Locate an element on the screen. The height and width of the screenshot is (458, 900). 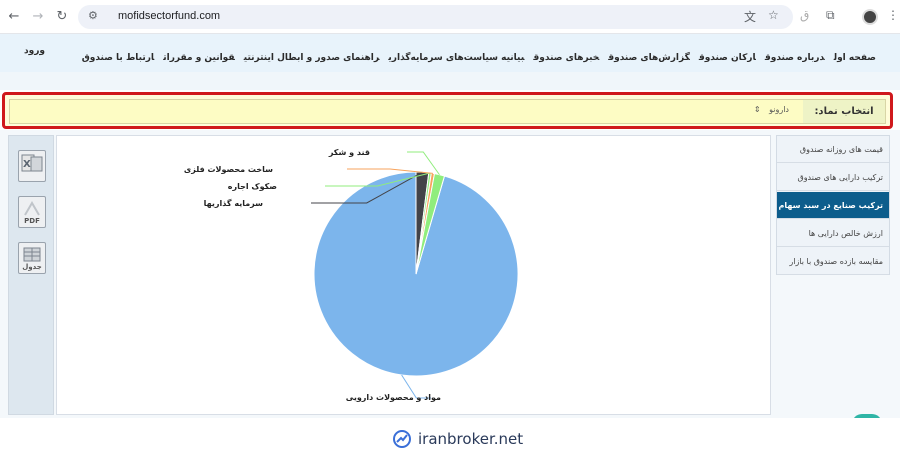
menu-item-about: درباره صندوق is located at coordinates (795, 58).